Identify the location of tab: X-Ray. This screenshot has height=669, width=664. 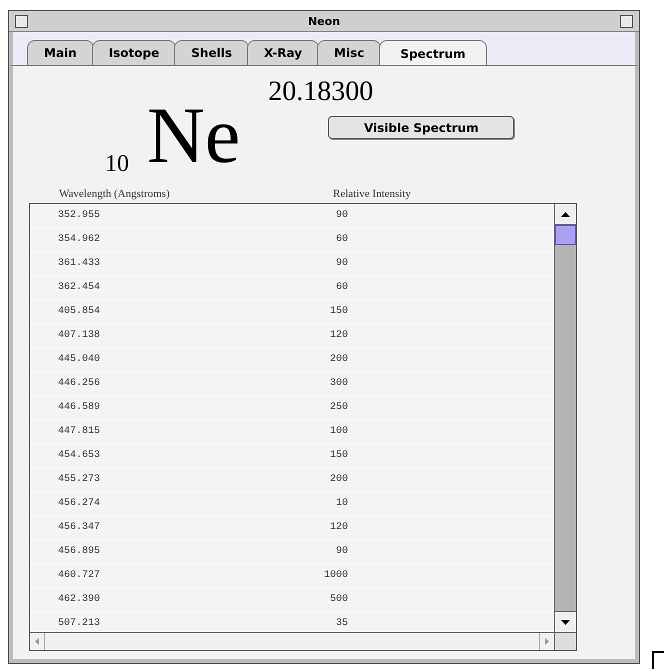
(283, 52).